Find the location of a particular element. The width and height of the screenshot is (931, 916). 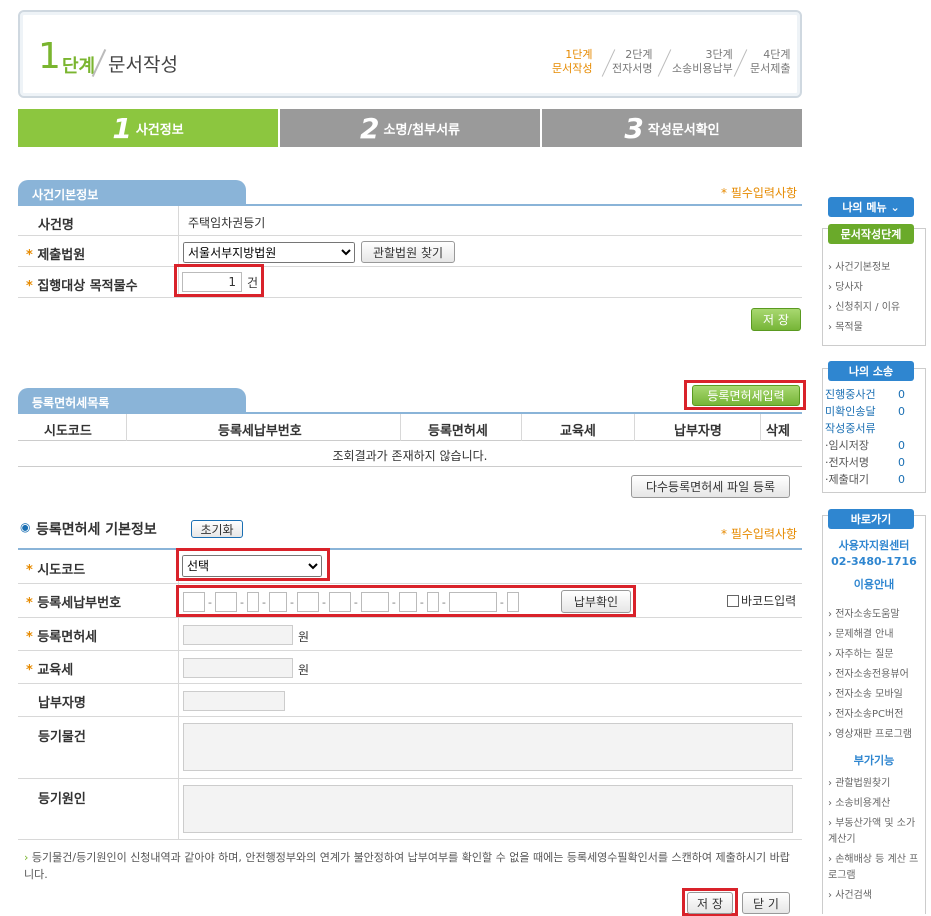

step-unit: 단계 is located at coordinates (79, 66).